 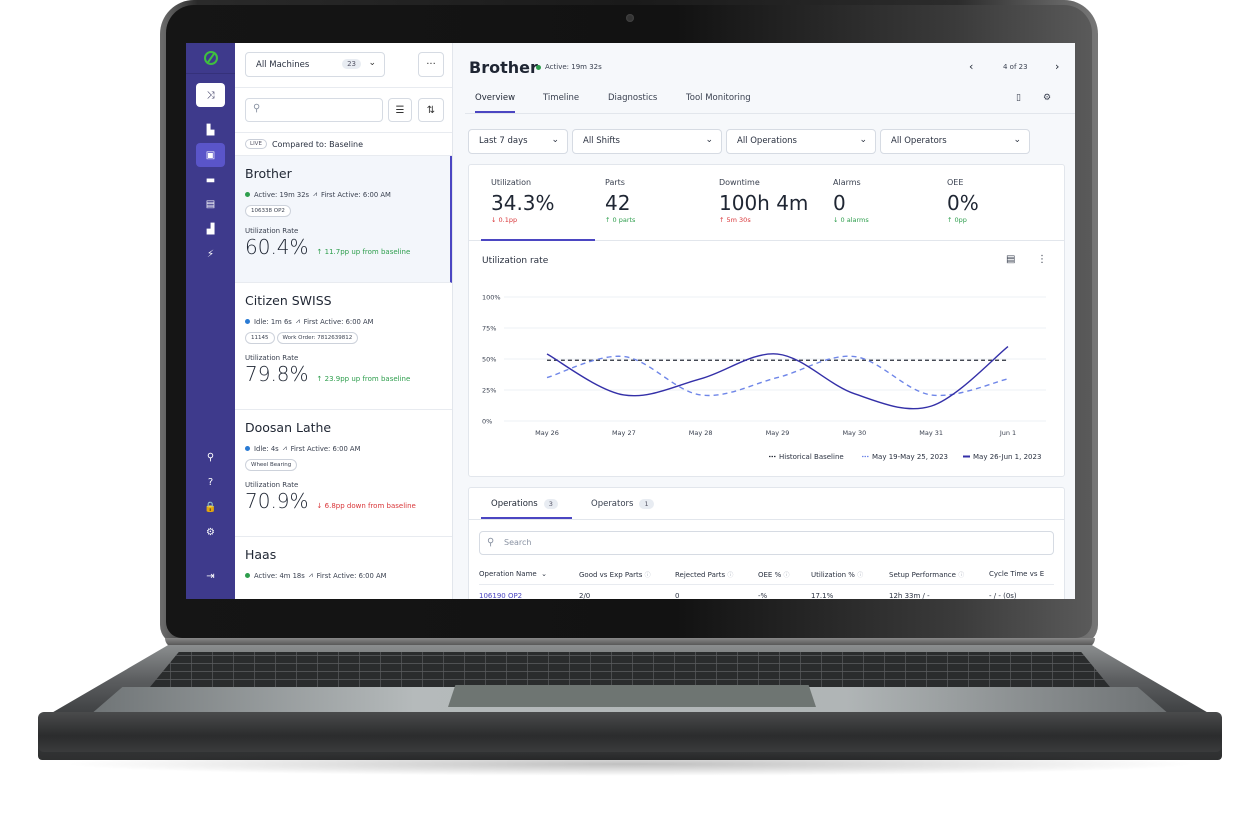 I want to click on rail-machines-button: ▣, so click(x=210, y=155).